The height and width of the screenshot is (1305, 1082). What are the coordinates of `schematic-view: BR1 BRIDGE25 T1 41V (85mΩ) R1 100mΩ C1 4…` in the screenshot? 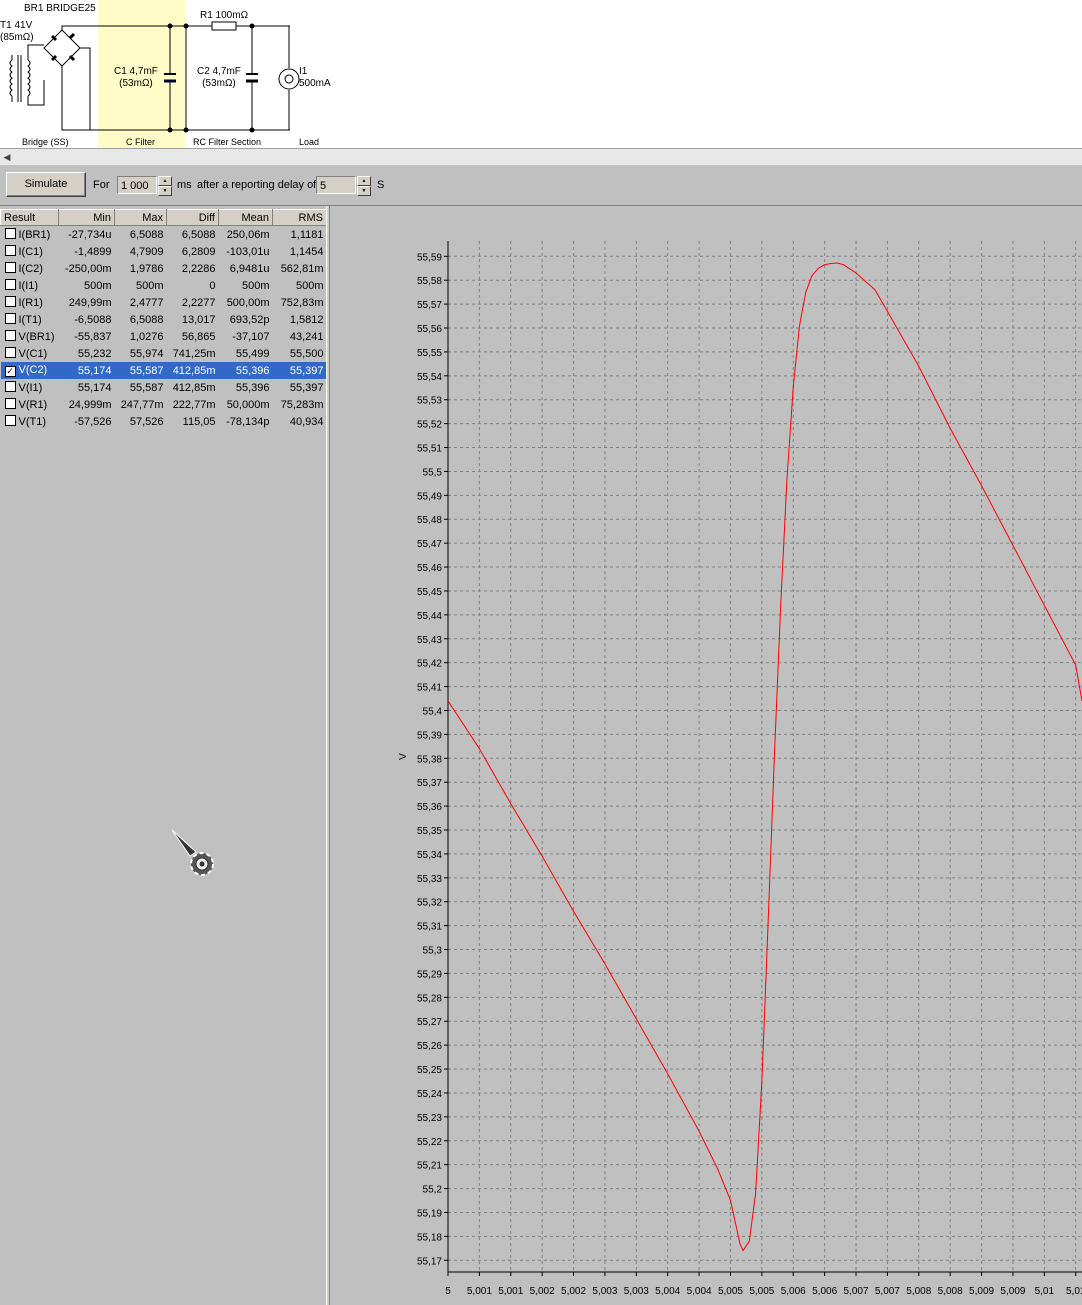 It's located at (541, 74).